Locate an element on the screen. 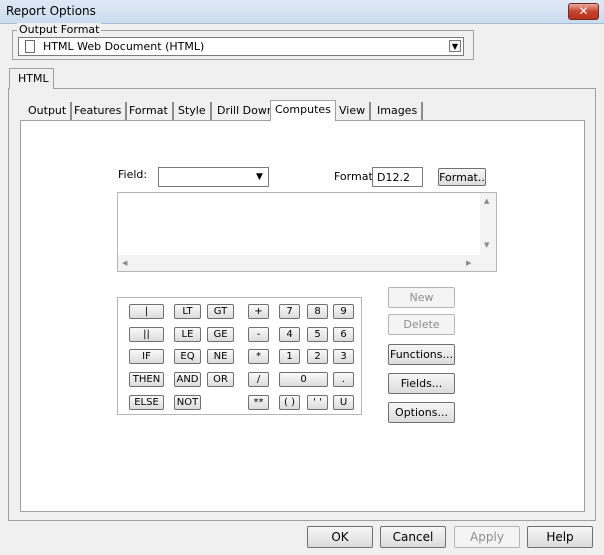  output-format-legend: Output Format is located at coordinates (59, 29).